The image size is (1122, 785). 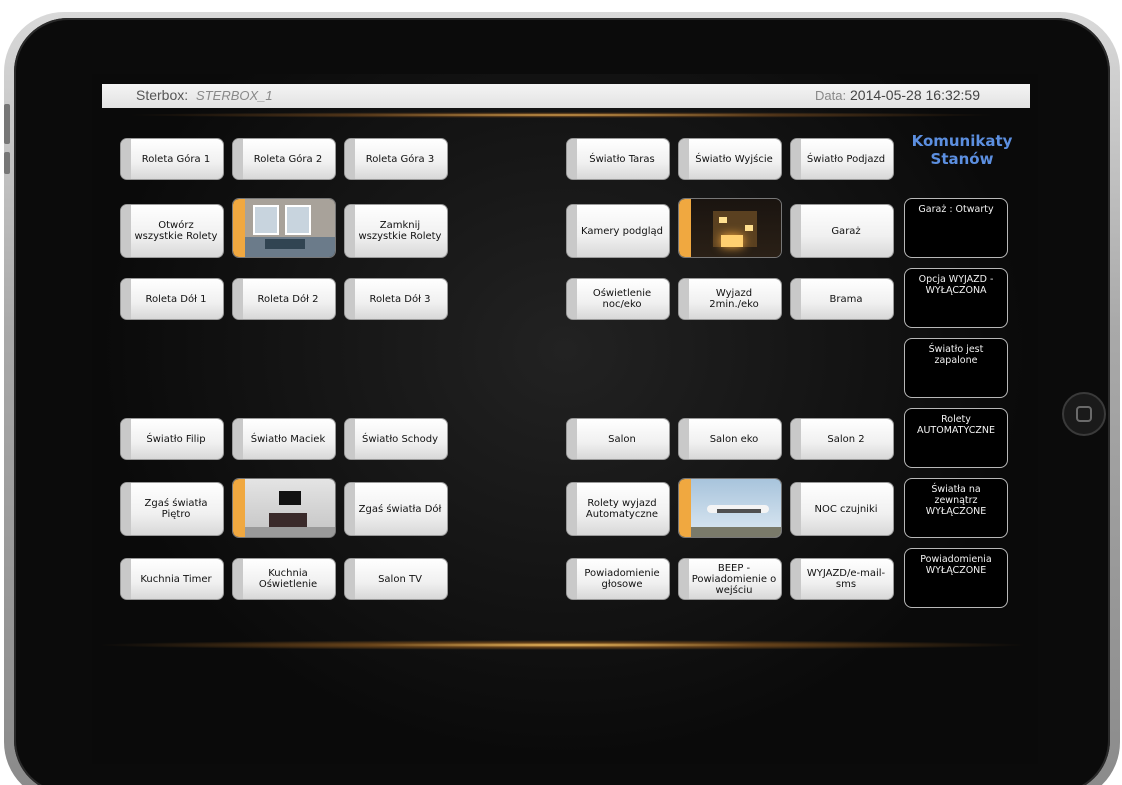 What do you see at coordinates (736, 228) in the screenshot?
I see `house-image` at bounding box center [736, 228].